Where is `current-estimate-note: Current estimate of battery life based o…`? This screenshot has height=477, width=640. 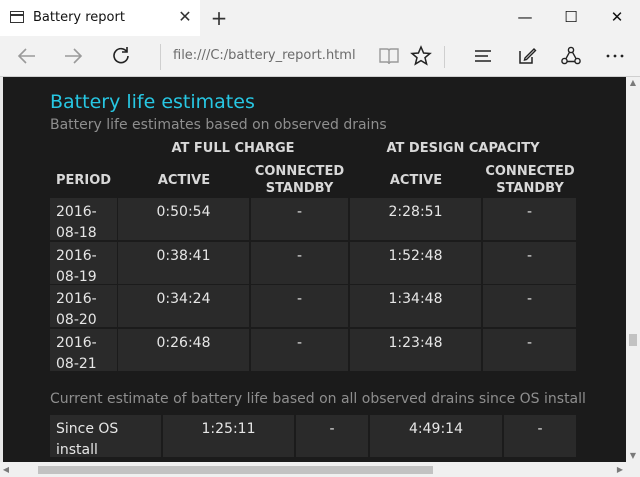 current-estimate-note: Current estimate of battery life based o… is located at coordinates (318, 399).